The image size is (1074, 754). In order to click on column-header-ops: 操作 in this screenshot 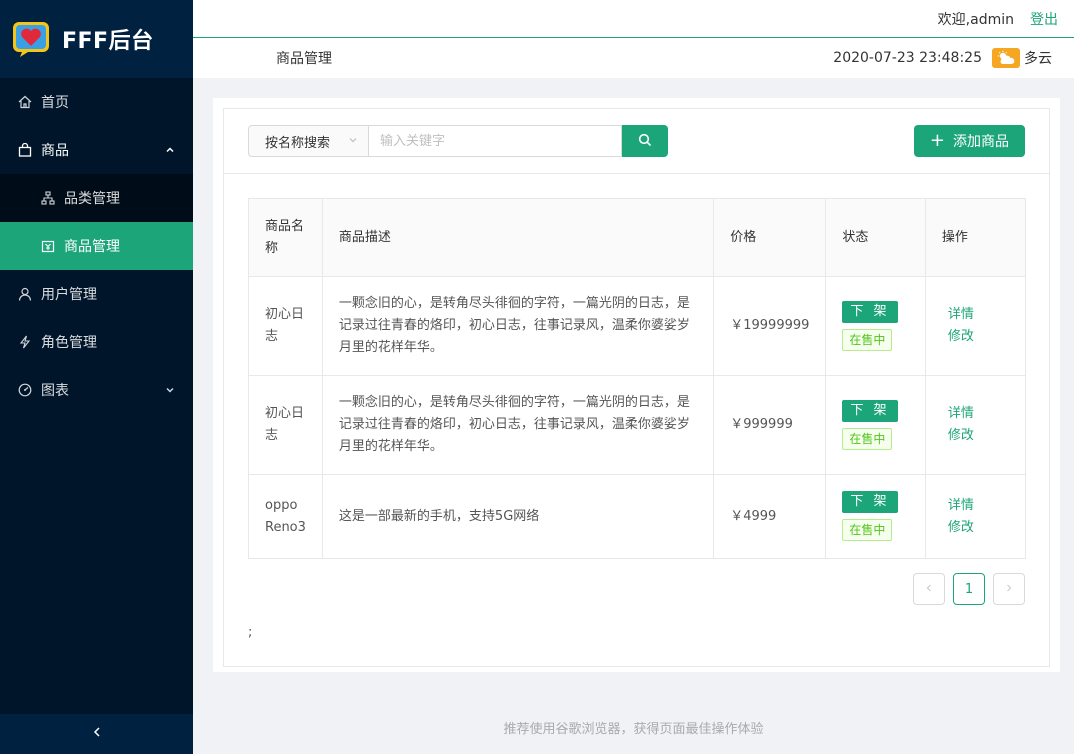, I will do `click(975, 237)`.